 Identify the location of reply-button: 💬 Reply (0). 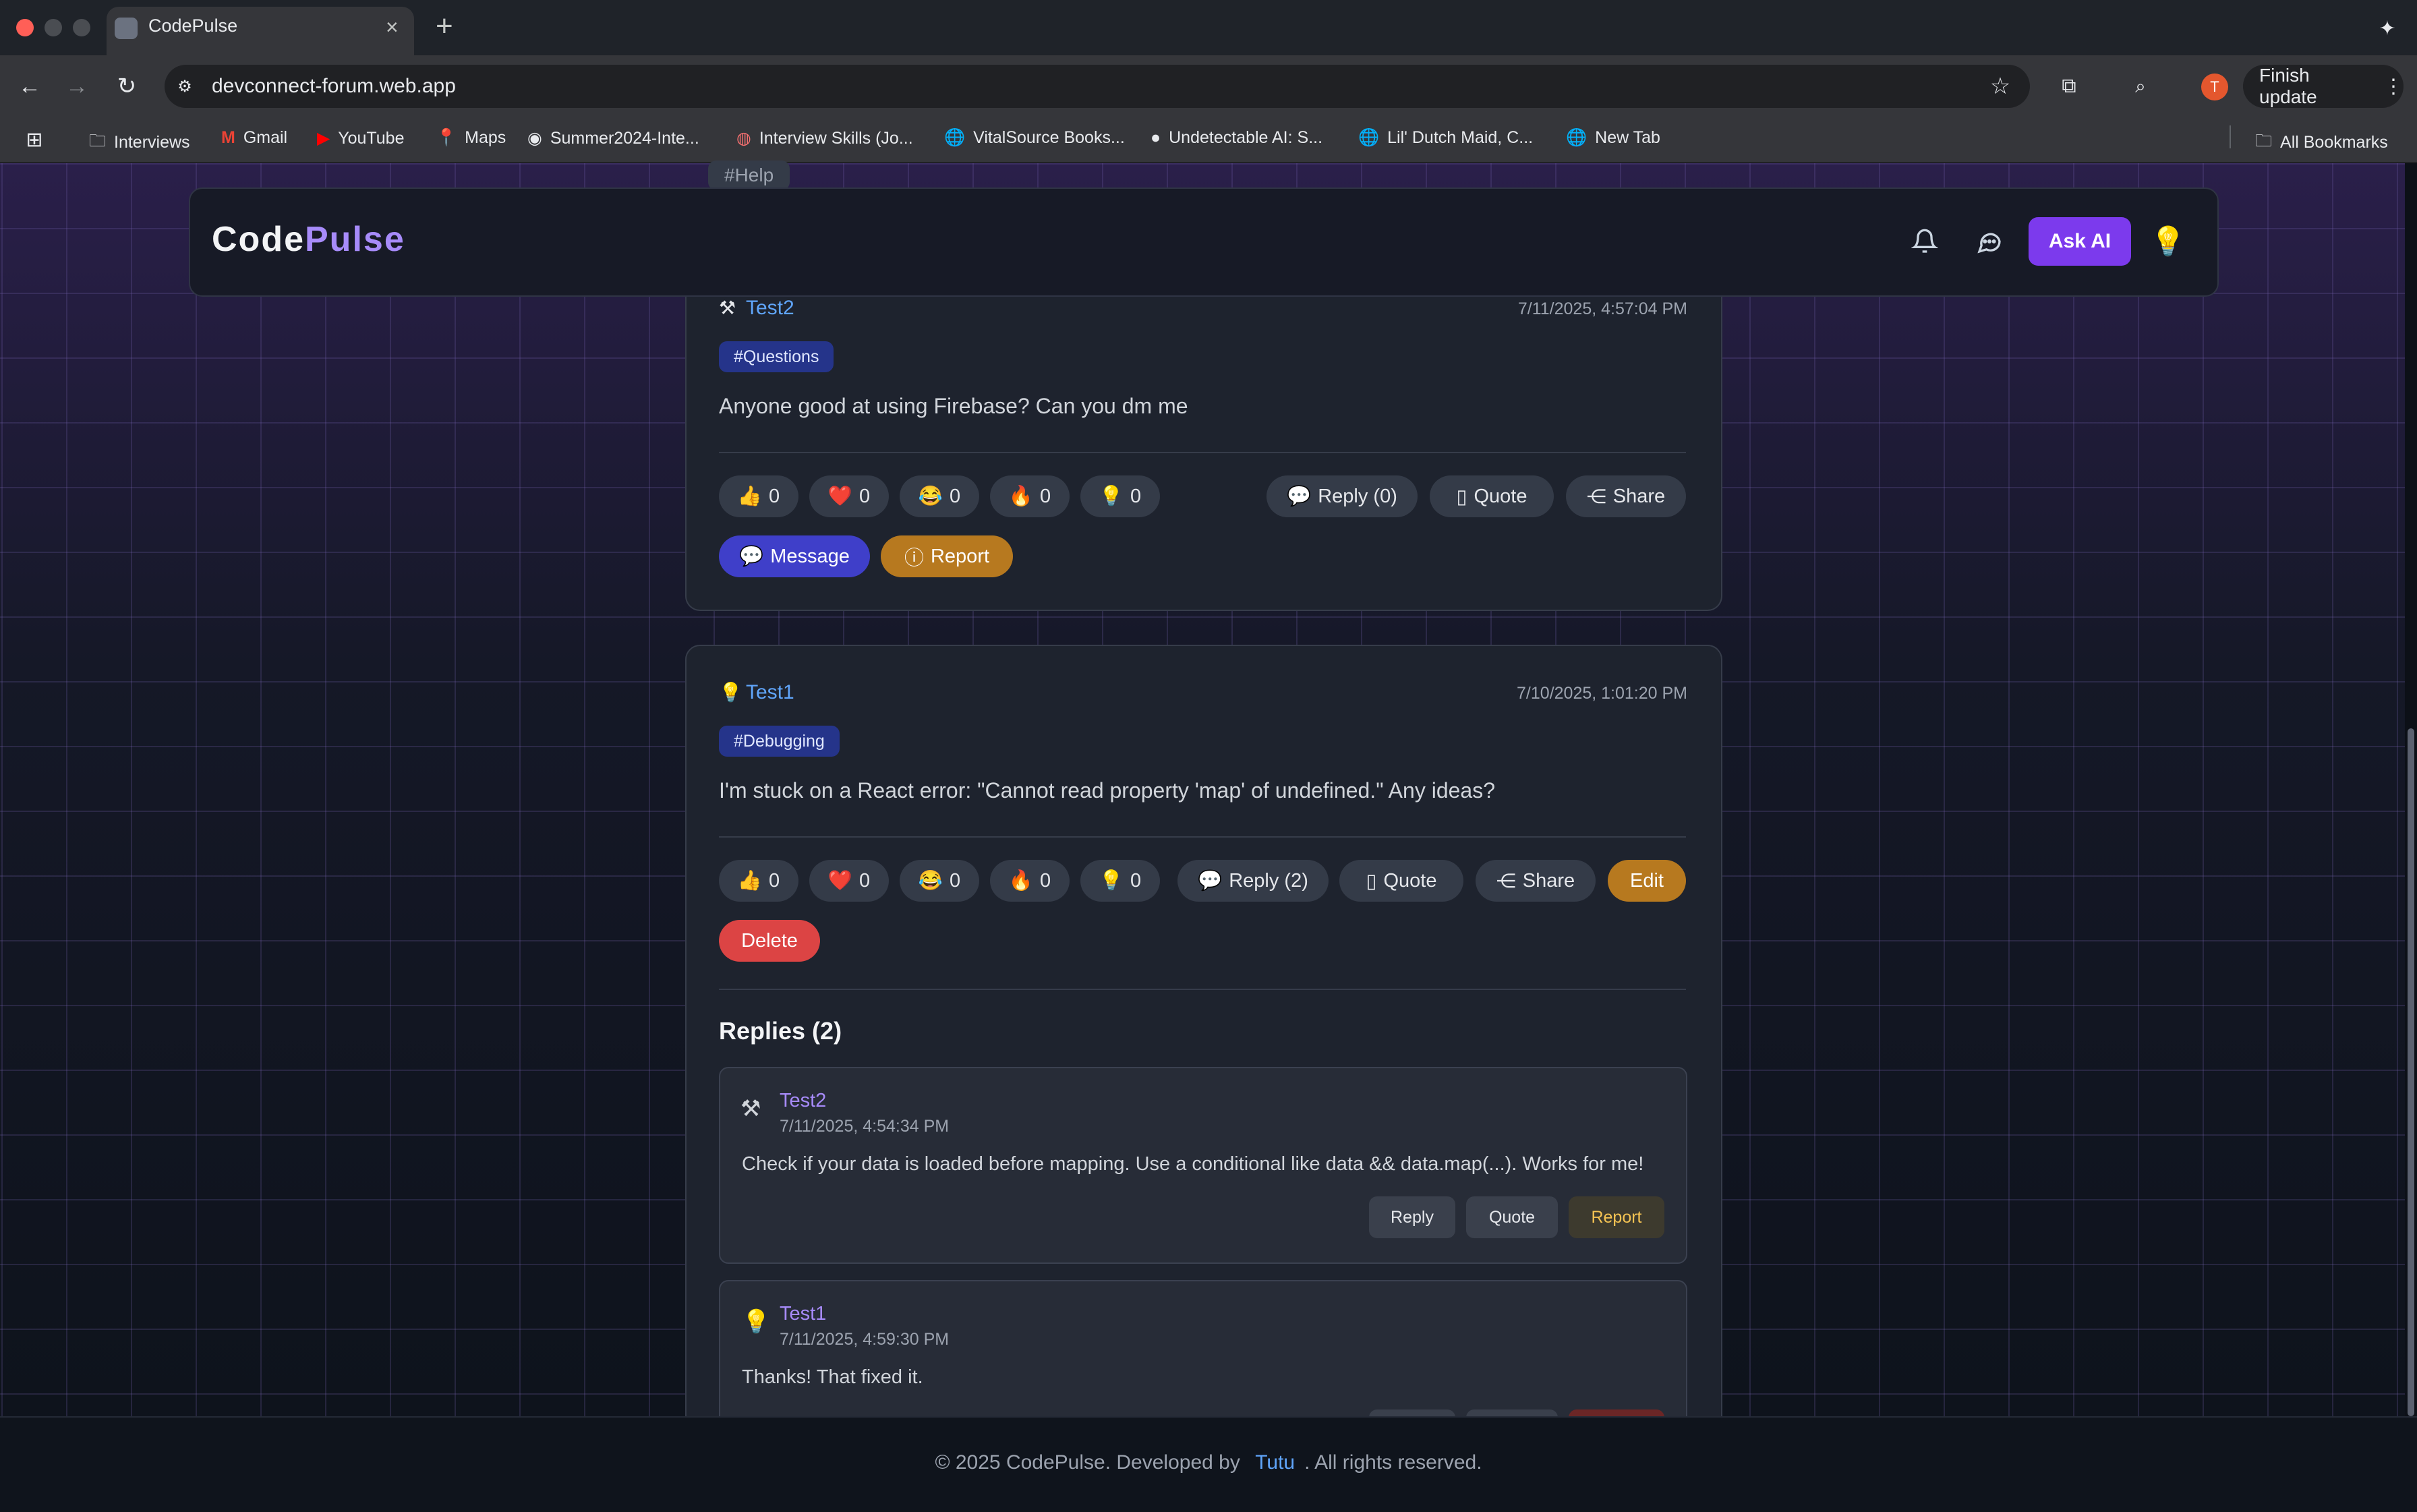
(1342, 496).